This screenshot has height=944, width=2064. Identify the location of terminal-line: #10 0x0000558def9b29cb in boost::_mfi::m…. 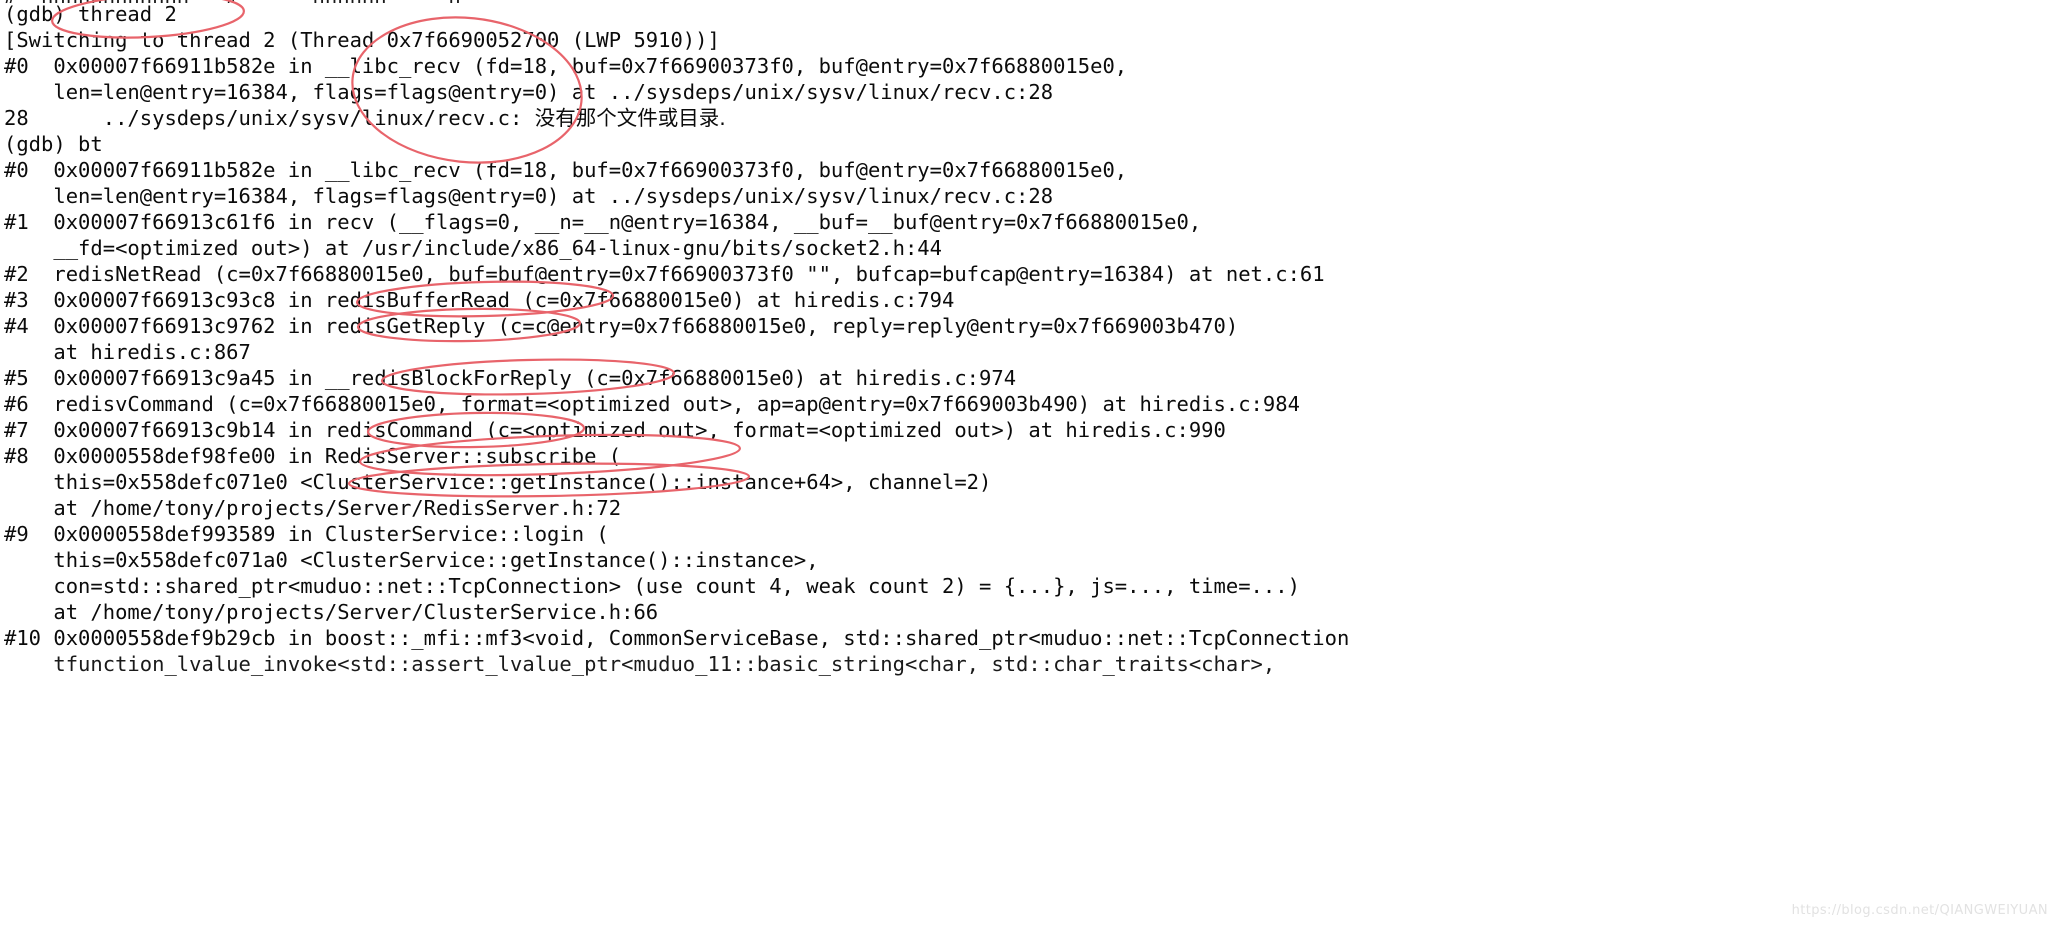
(676, 639).